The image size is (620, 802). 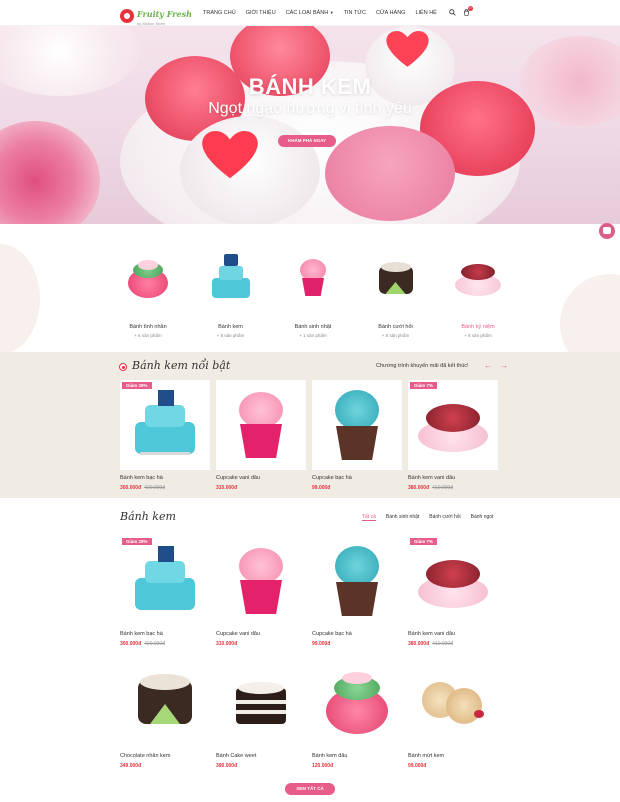 What do you see at coordinates (148, 293) in the screenshot?
I see `category-item: Bánh tình nhân + 6 sản phẩm` at bounding box center [148, 293].